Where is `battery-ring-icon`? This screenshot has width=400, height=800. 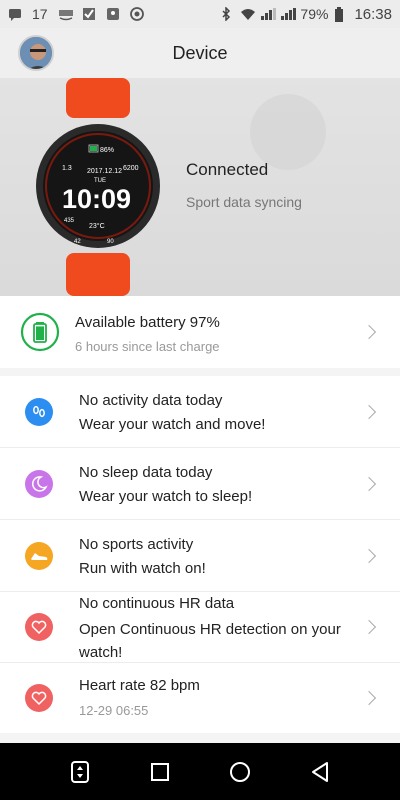 battery-ring-icon is located at coordinates (40, 332).